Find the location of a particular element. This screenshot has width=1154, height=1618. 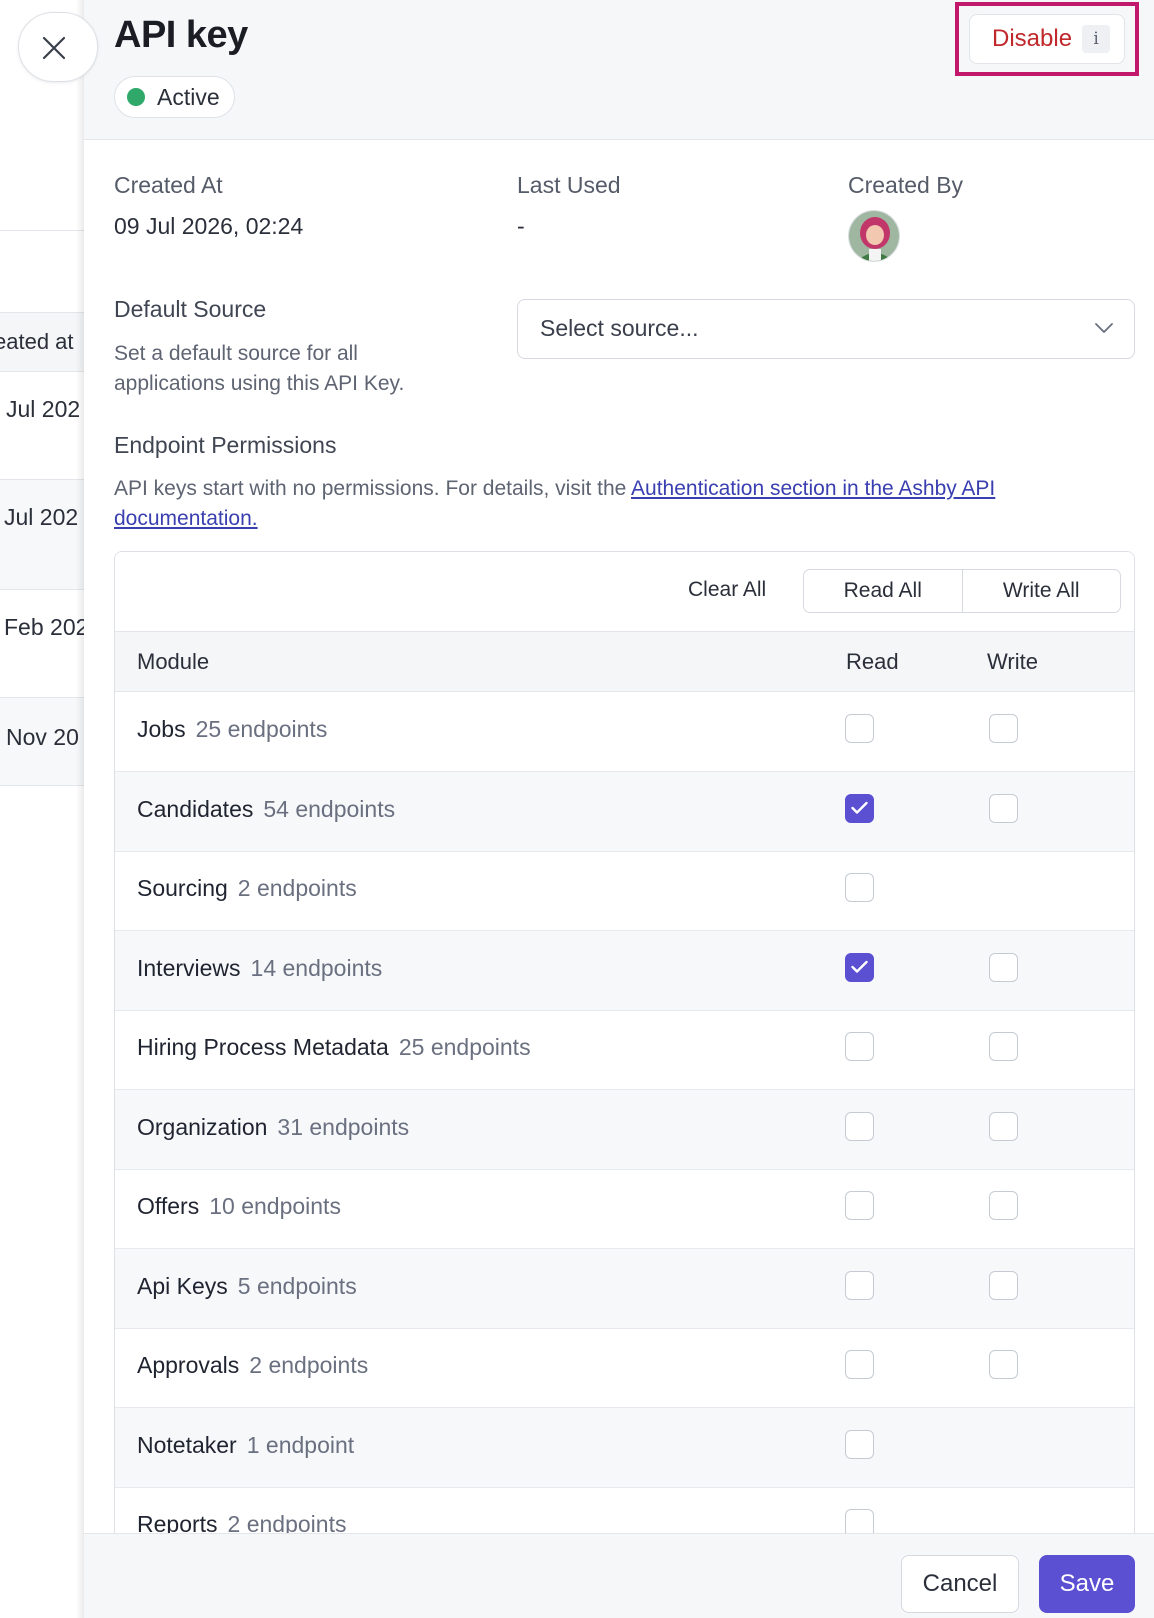

close-button is located at coordinates (58, 47).